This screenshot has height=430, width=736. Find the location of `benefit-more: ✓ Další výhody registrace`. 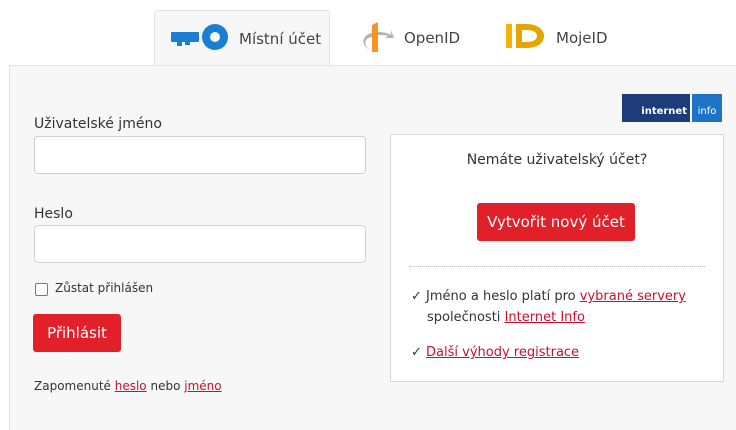

benefit-more: ✓ Další výhody registrace is located at coordinates (495, 352).